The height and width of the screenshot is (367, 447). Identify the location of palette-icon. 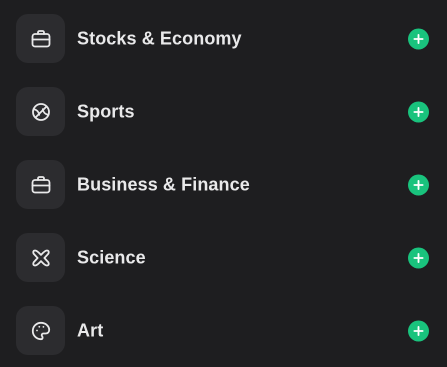
(40, 330).